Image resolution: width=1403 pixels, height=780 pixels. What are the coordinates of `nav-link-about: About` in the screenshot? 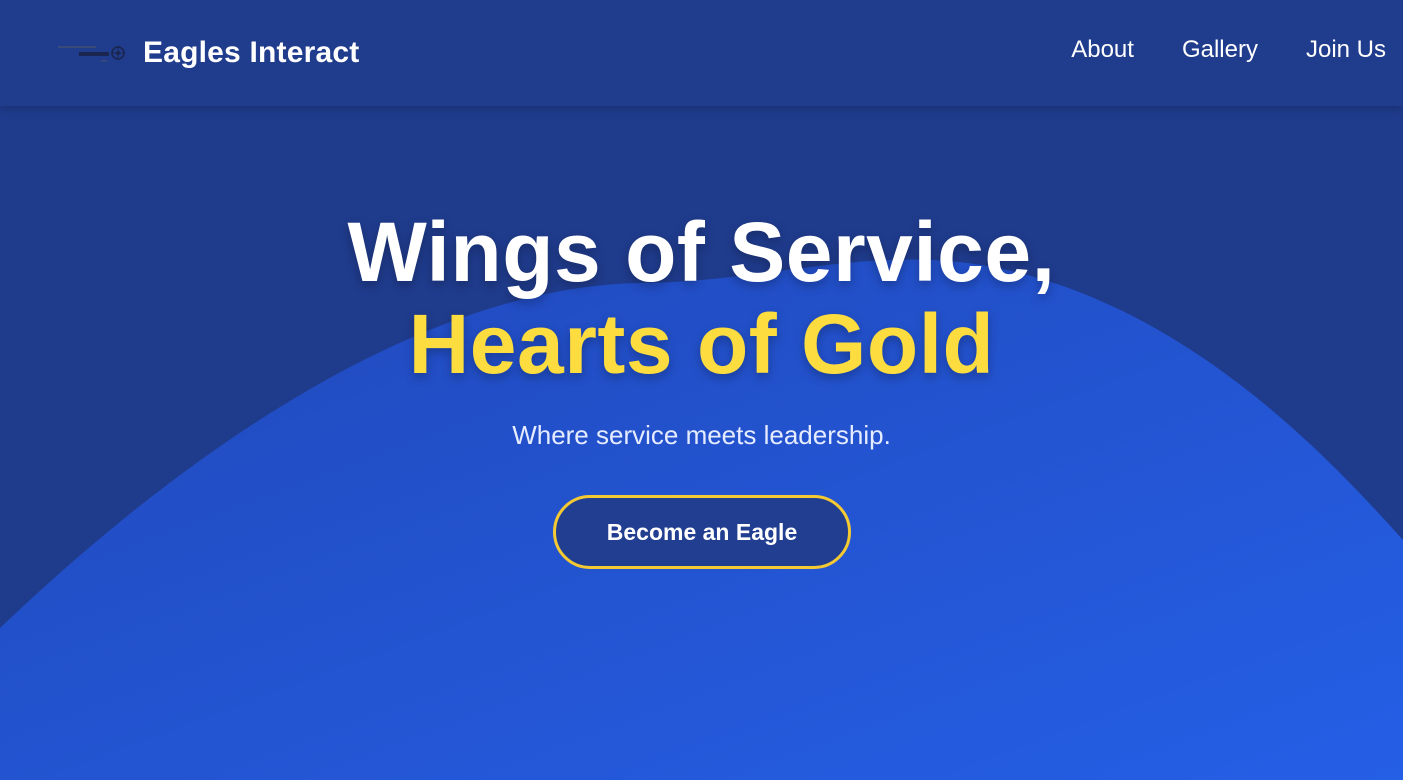 It's located at (1102, 50).